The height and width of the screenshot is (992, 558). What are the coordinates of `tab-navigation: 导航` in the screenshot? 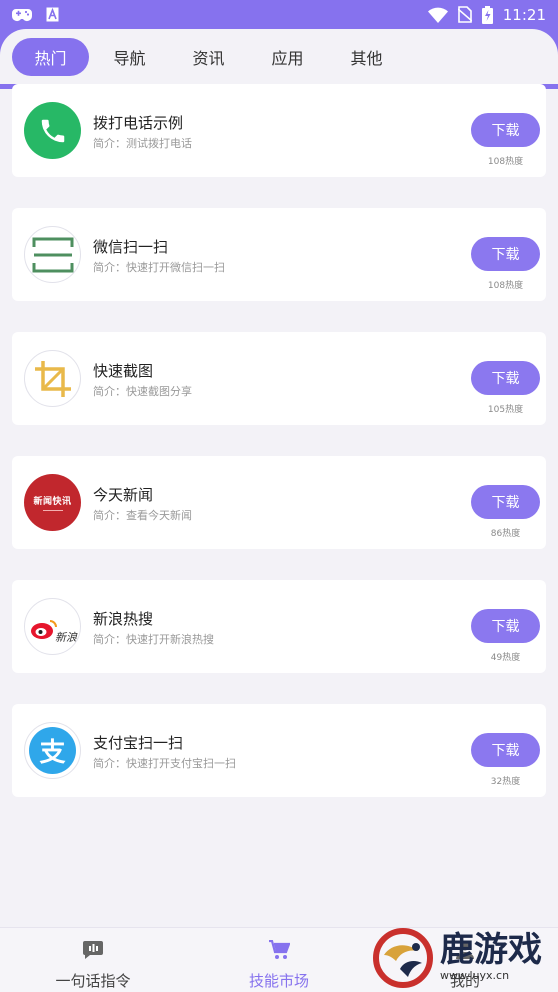 It's located at (129, 57).